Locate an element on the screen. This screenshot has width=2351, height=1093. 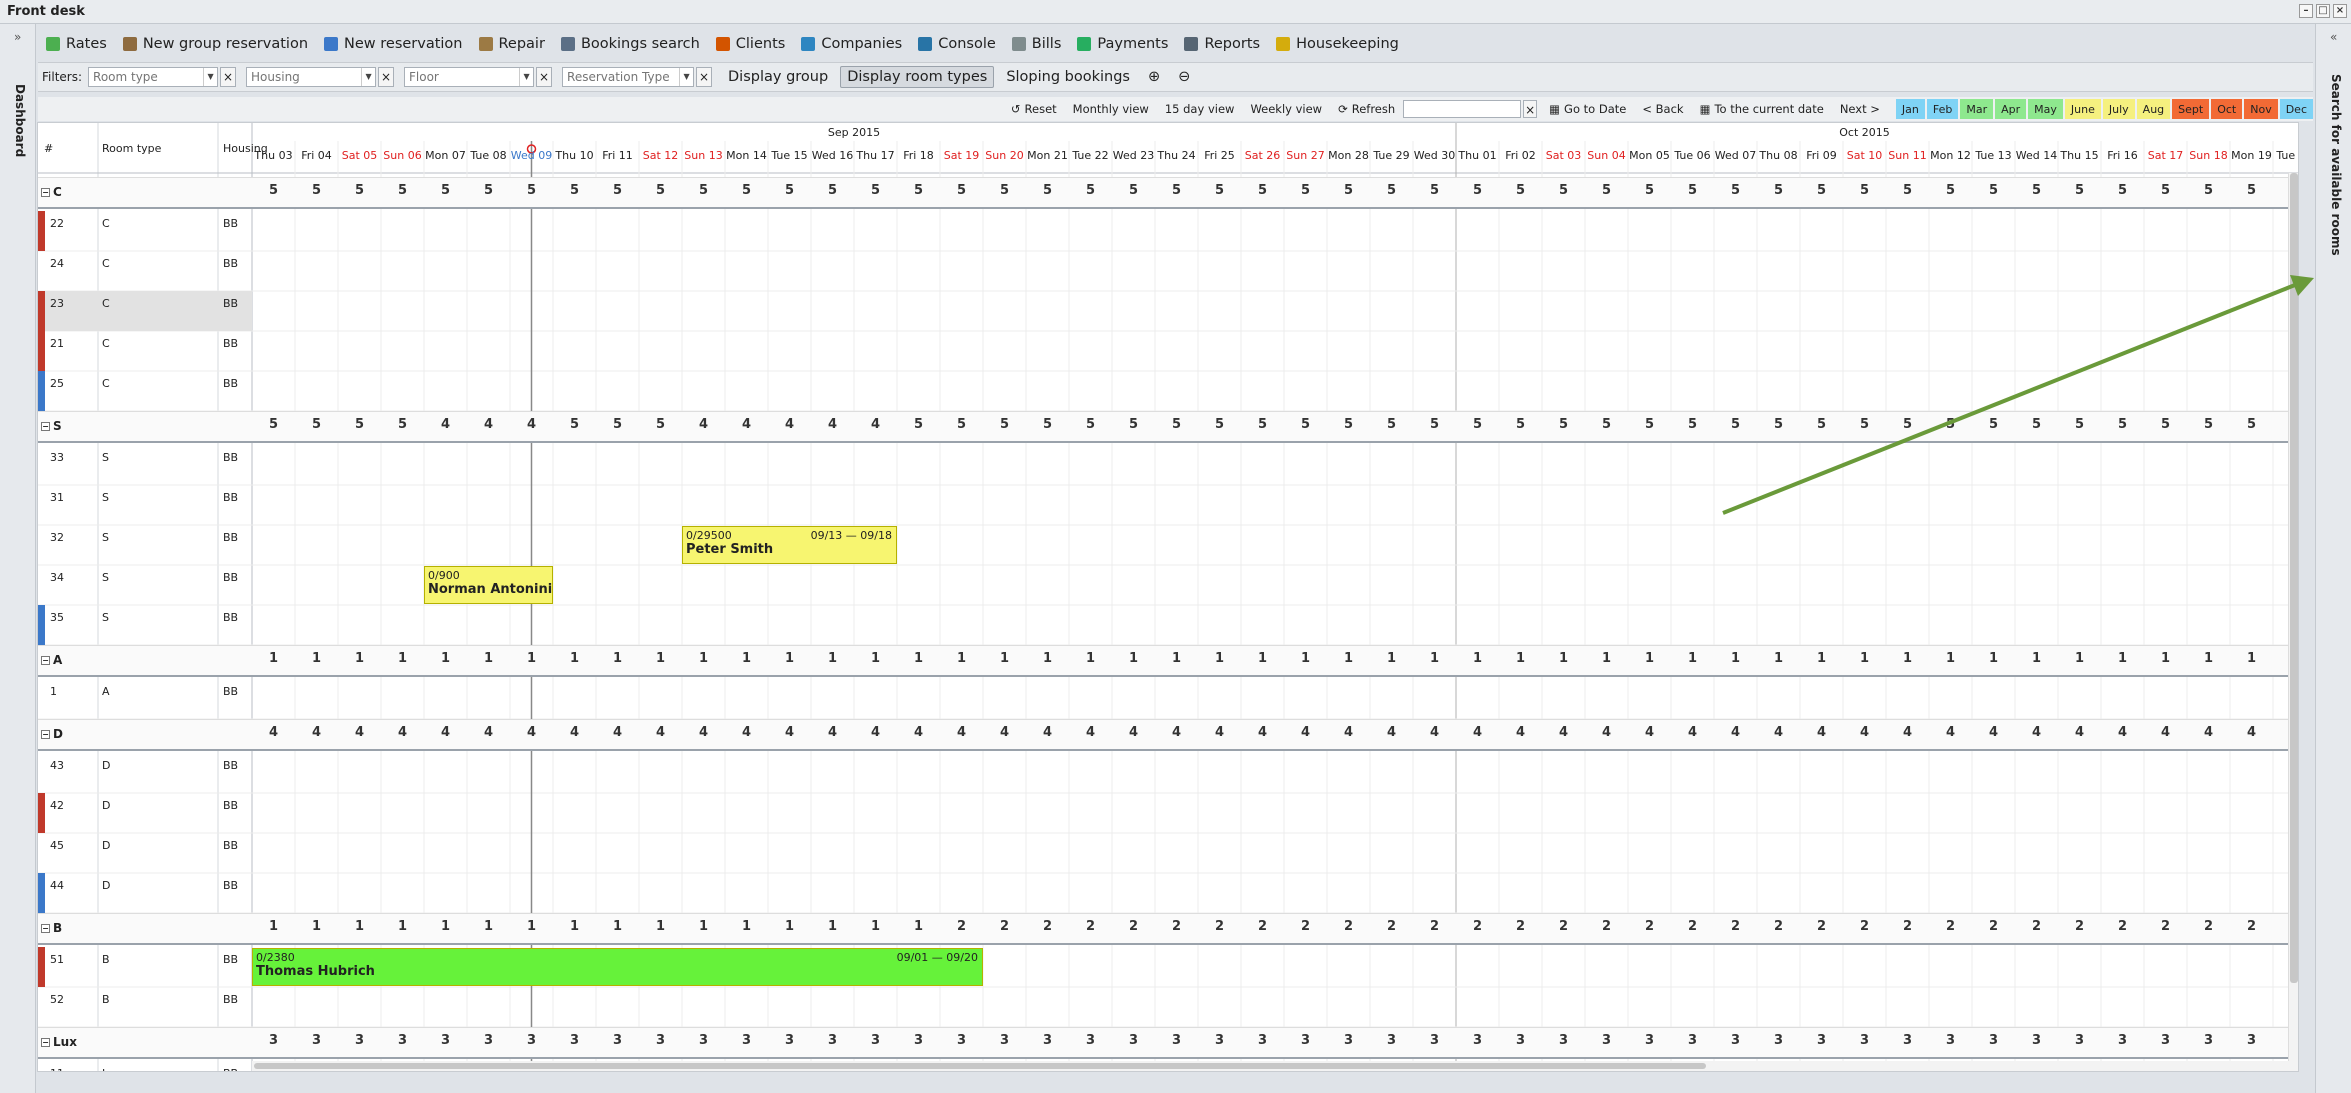
menu-item-housekeeping: Housekeeping is located at coordinates (1337, 44).